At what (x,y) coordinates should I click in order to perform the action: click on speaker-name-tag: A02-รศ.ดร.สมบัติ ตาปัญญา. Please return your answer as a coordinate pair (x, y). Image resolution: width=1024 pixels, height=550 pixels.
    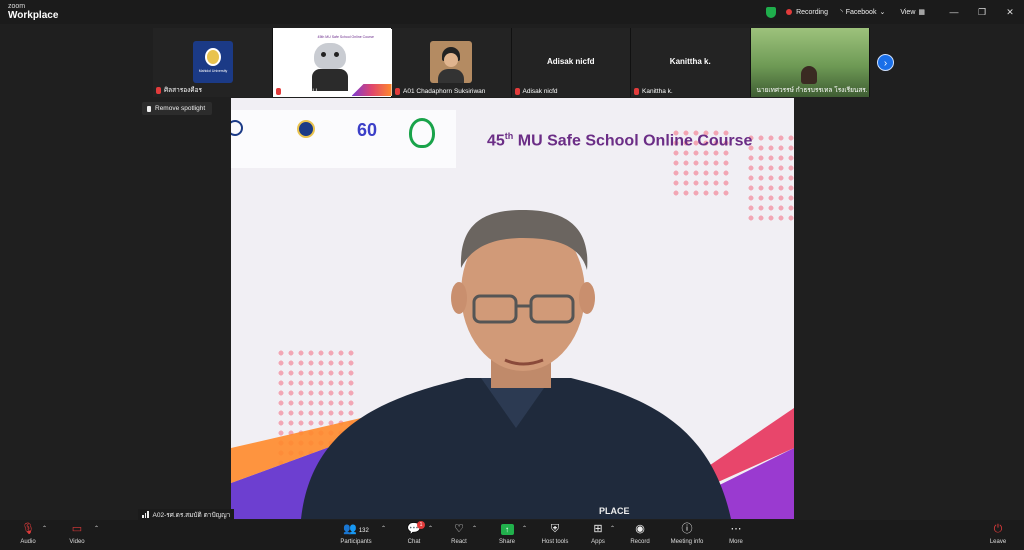
    Looking at the image, I should click on (186, 514).